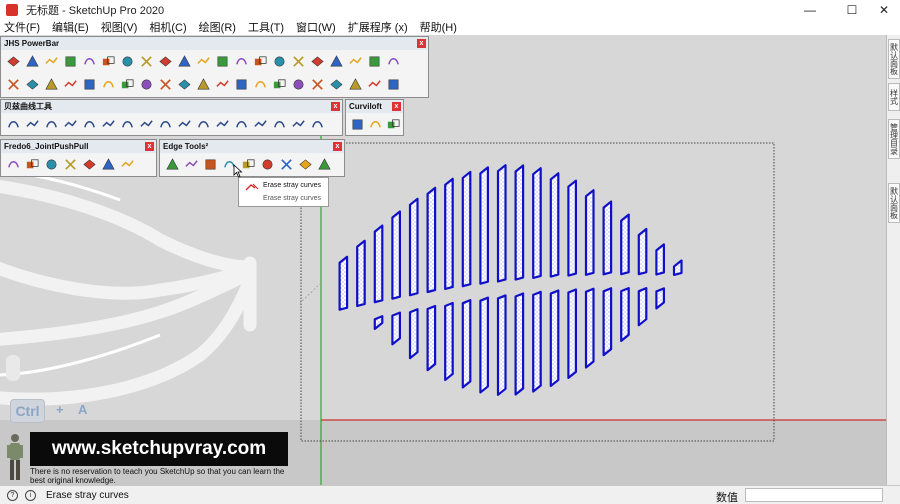  I want to click on tray-tab-manage: 管理目录, so click(894, 139).